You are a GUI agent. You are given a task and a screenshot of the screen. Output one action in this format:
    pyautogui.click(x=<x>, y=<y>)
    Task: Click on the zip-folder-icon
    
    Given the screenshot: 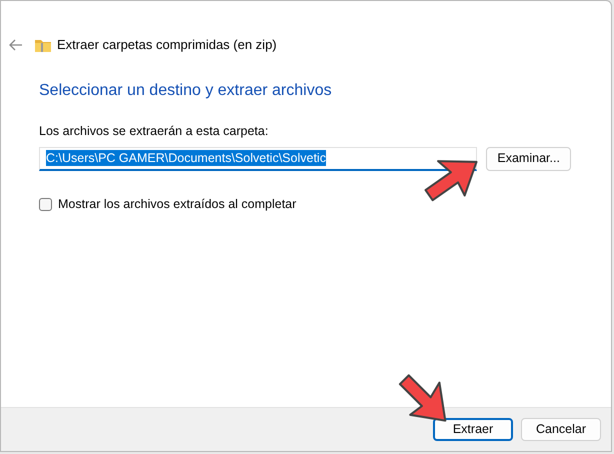 What is the action you would take?
    pyautogui.click(x=43, y=45)
    